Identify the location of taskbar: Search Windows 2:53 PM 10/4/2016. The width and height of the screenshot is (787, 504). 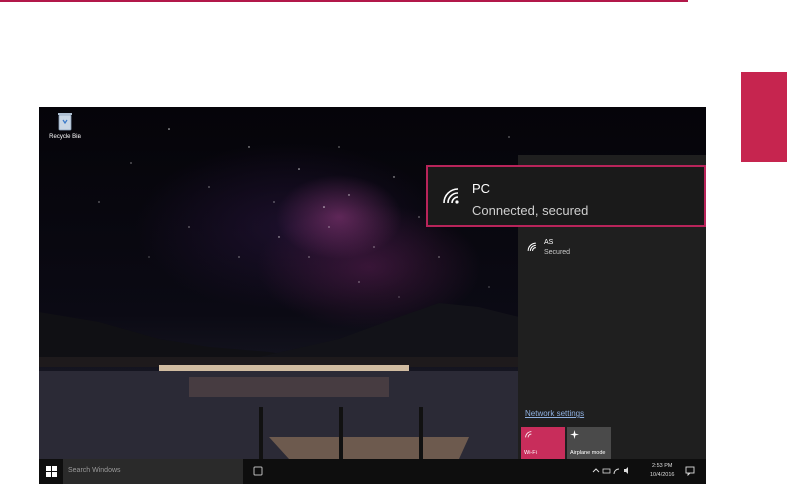
(372, 471).